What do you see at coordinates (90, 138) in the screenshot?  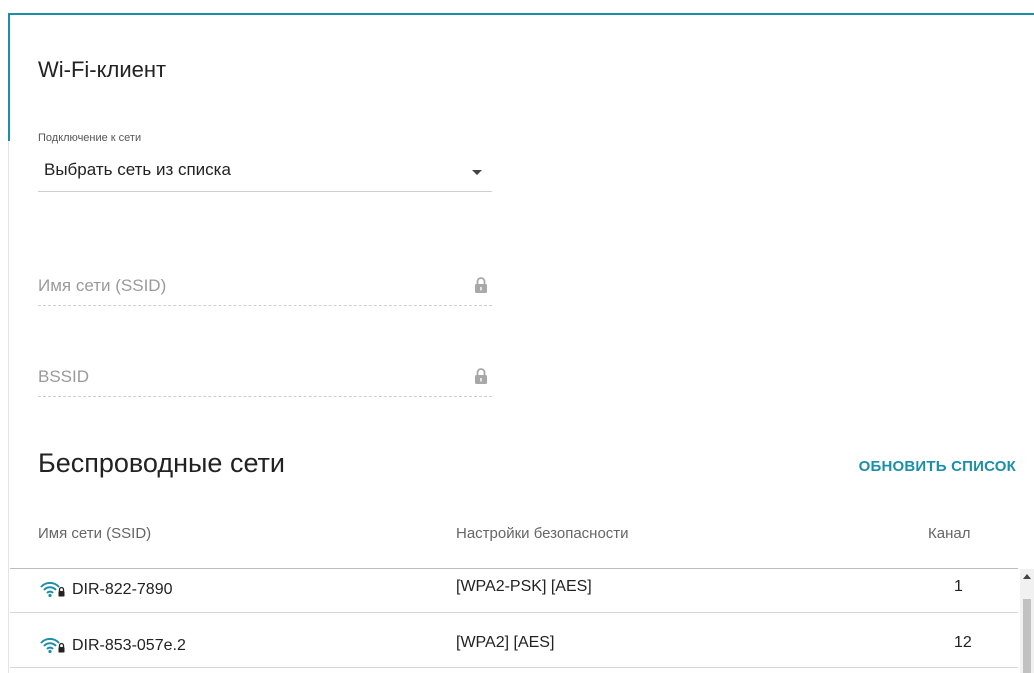 I see `connection-label: Подключение к сети` at bounding box center [90, 138].